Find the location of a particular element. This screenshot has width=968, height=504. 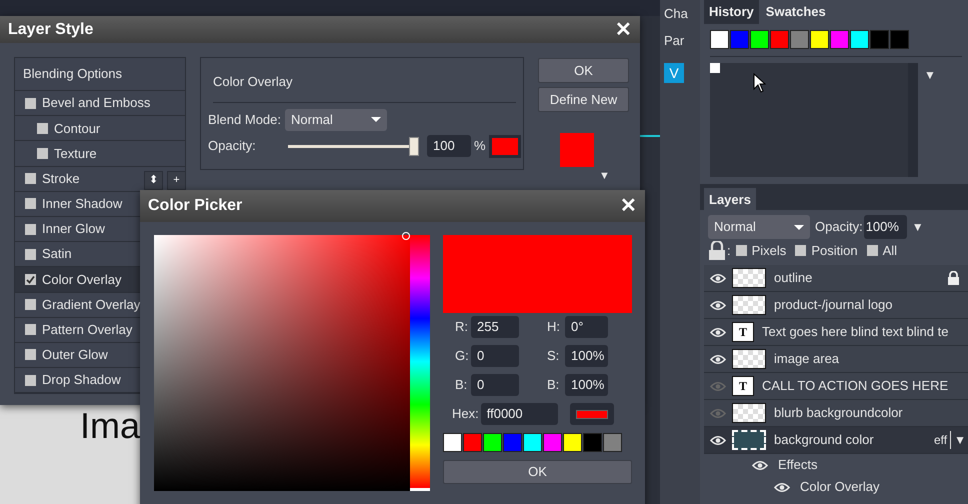

layer-row: background color eff ▼ is located at coordinates (836, 440).